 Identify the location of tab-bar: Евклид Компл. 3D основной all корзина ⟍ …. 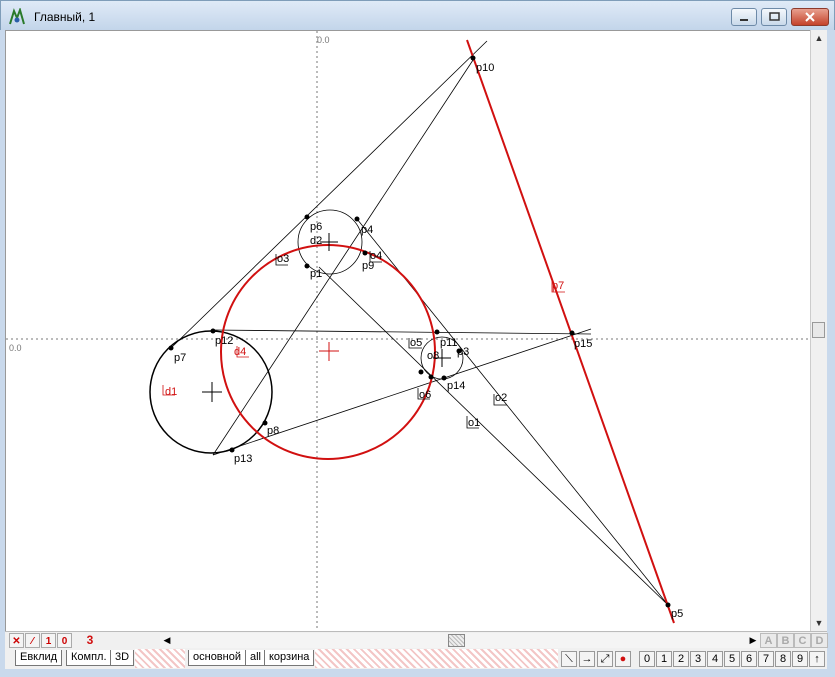
(416, 659).